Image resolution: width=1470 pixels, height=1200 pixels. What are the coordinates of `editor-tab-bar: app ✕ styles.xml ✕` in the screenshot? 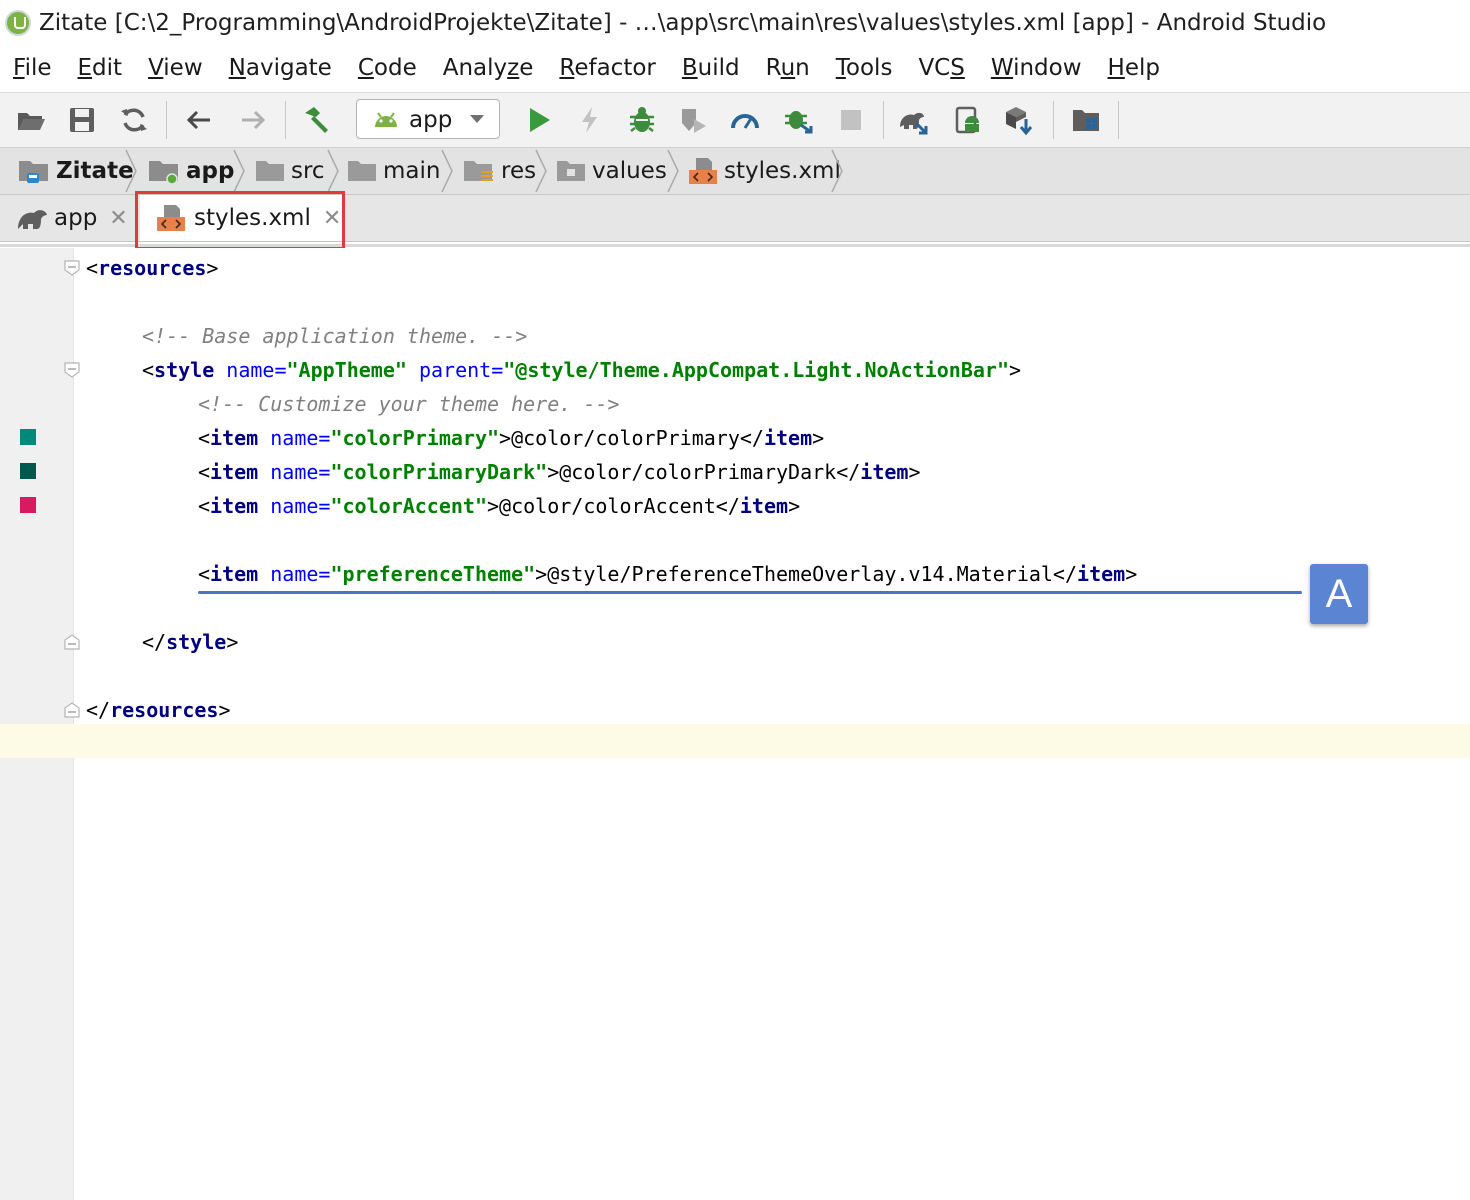 It's located at (735, 218).